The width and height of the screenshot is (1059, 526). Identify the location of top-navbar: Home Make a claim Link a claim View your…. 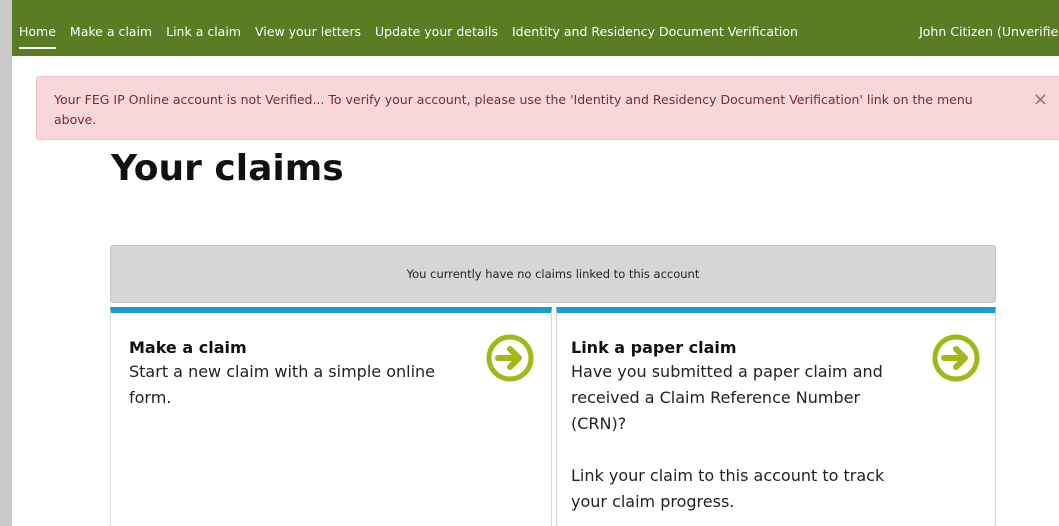
(535, 28).